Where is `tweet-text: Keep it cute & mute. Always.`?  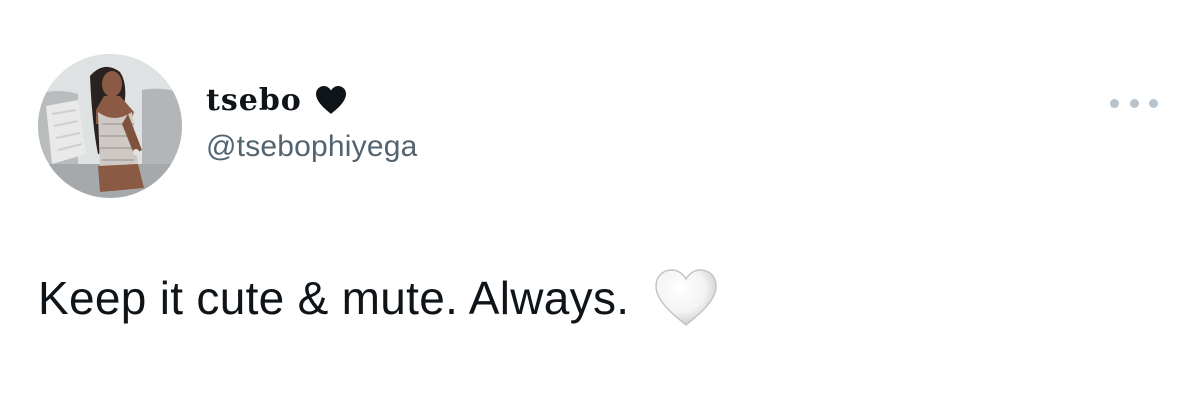 tweet-text: Keep it cute & mute. Always. is located at coordinates (334, 298).